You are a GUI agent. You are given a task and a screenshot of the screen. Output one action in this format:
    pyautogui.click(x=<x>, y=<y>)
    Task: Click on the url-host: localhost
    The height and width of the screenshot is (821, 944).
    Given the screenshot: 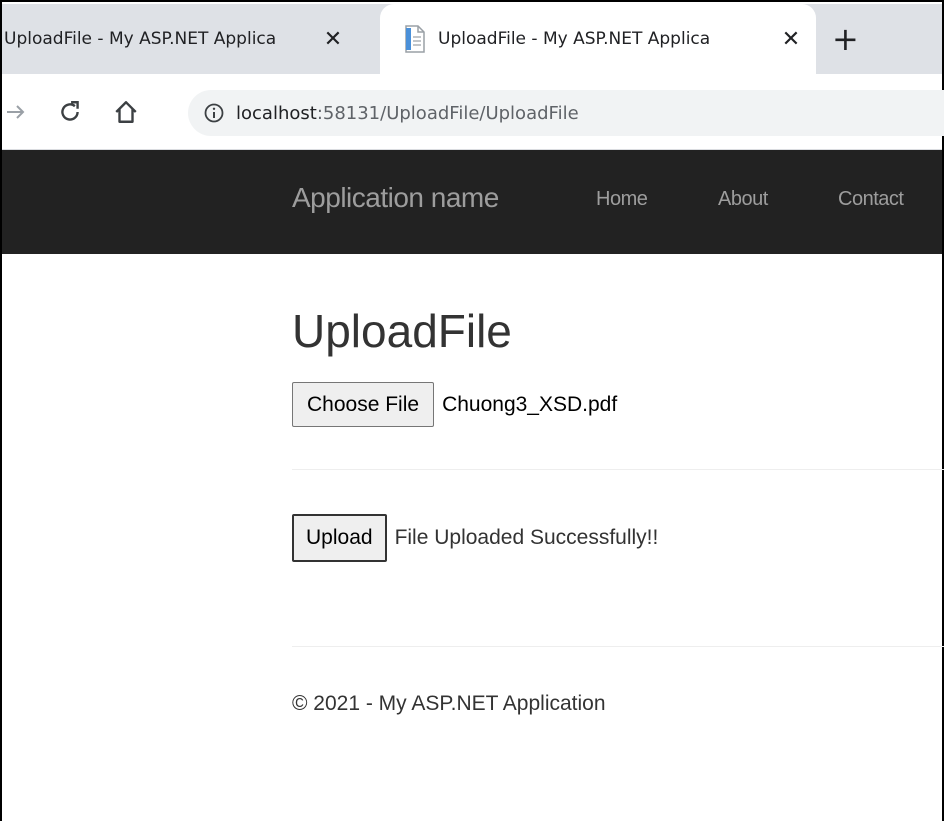 What is the action you would take?
    pyautogui.click(x=276, y=113)
    